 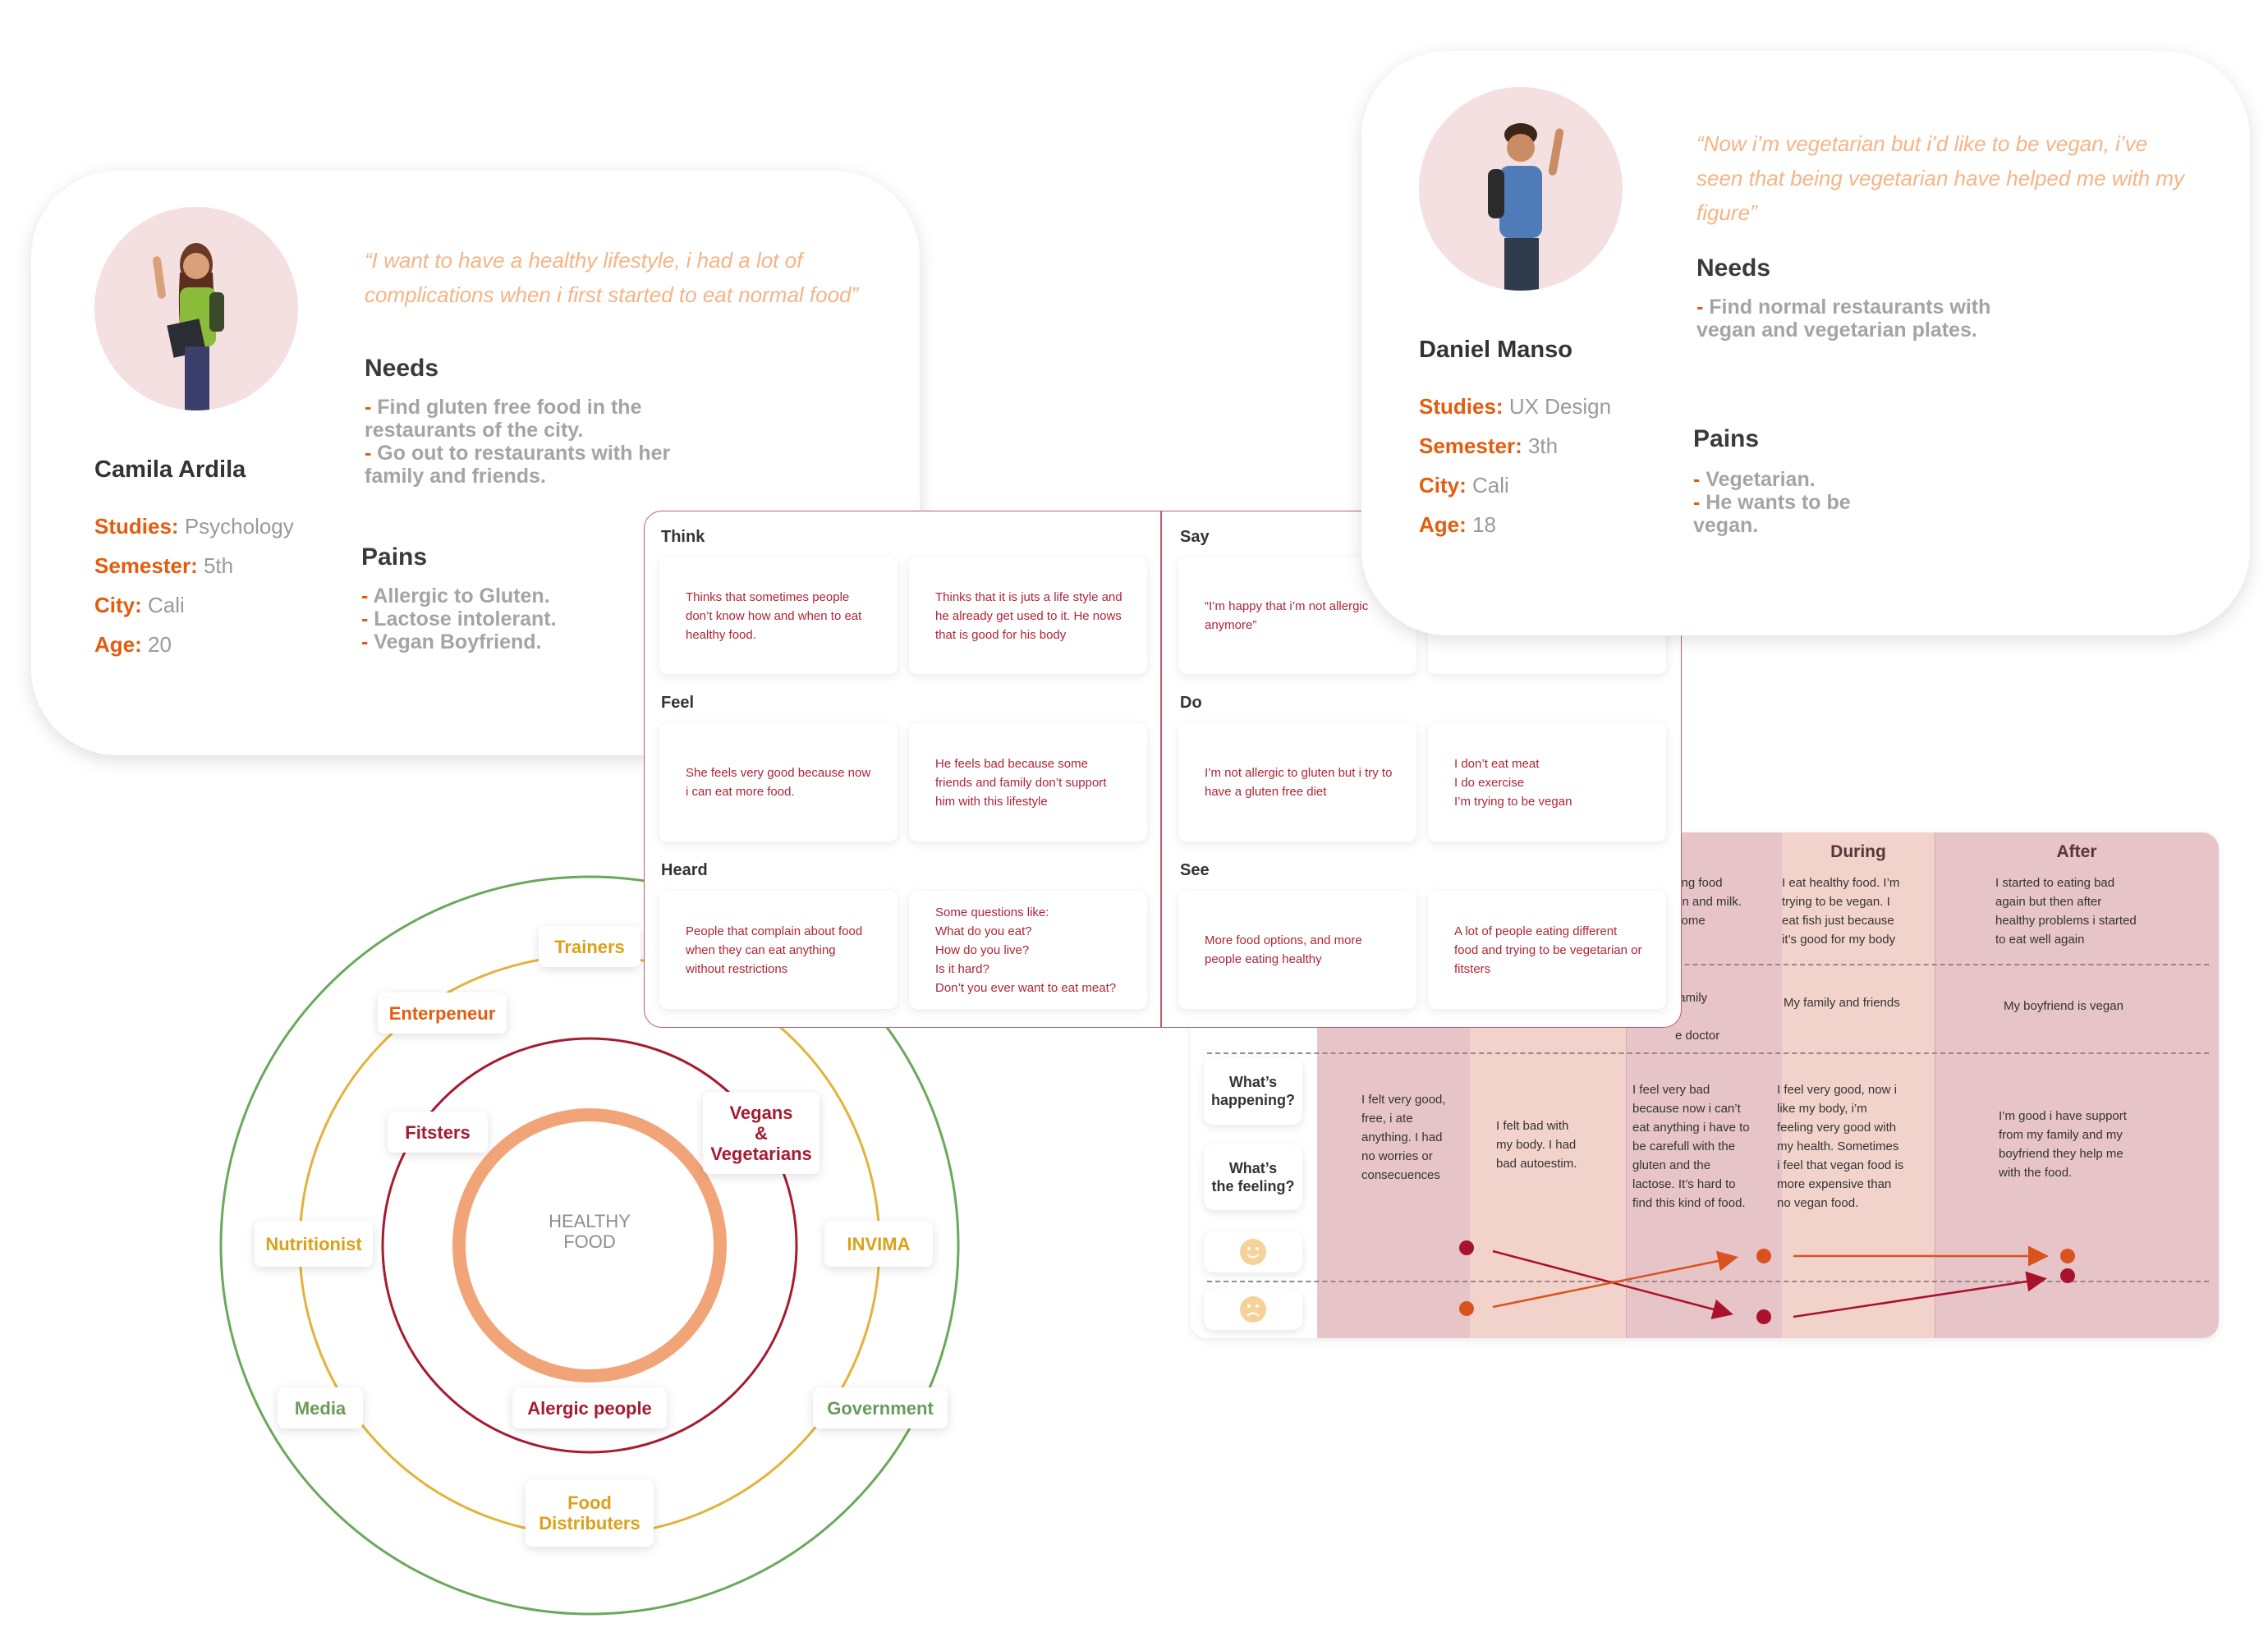 What do you see at coordinates (678, 703) in the screenshot?
I see `empathy-feel-title: Feel` at bounding box center [678, 703].